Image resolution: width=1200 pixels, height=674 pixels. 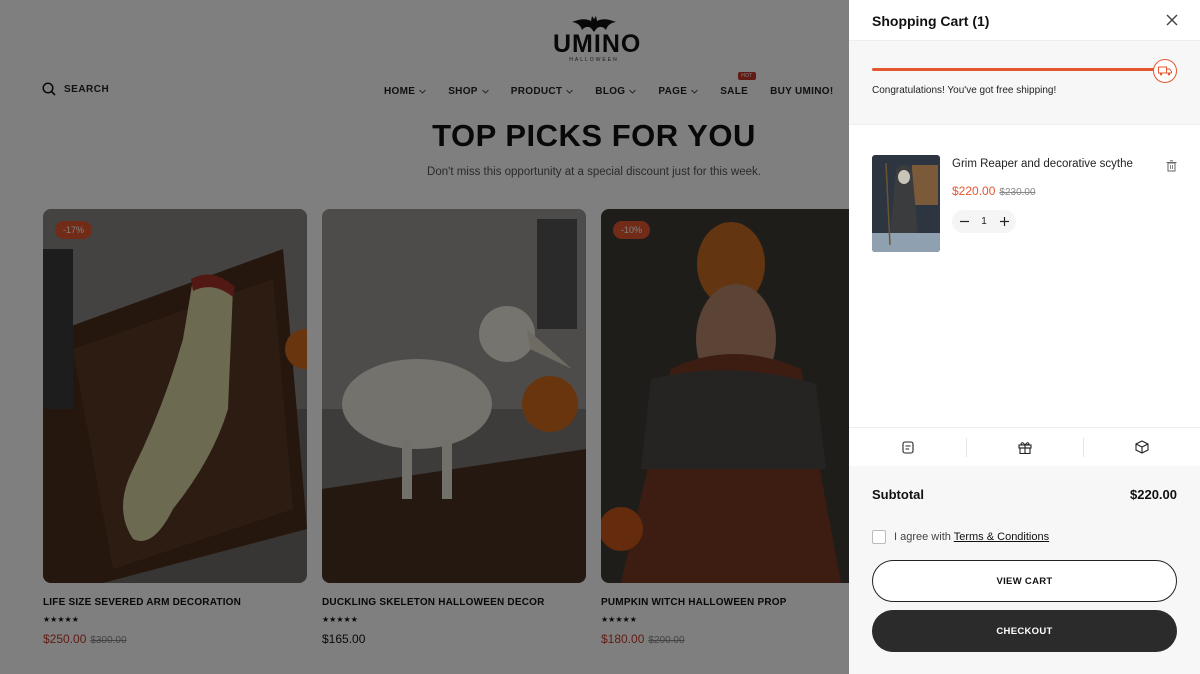 I want to click on quantity-value: 1, so click(x=984, y=221).